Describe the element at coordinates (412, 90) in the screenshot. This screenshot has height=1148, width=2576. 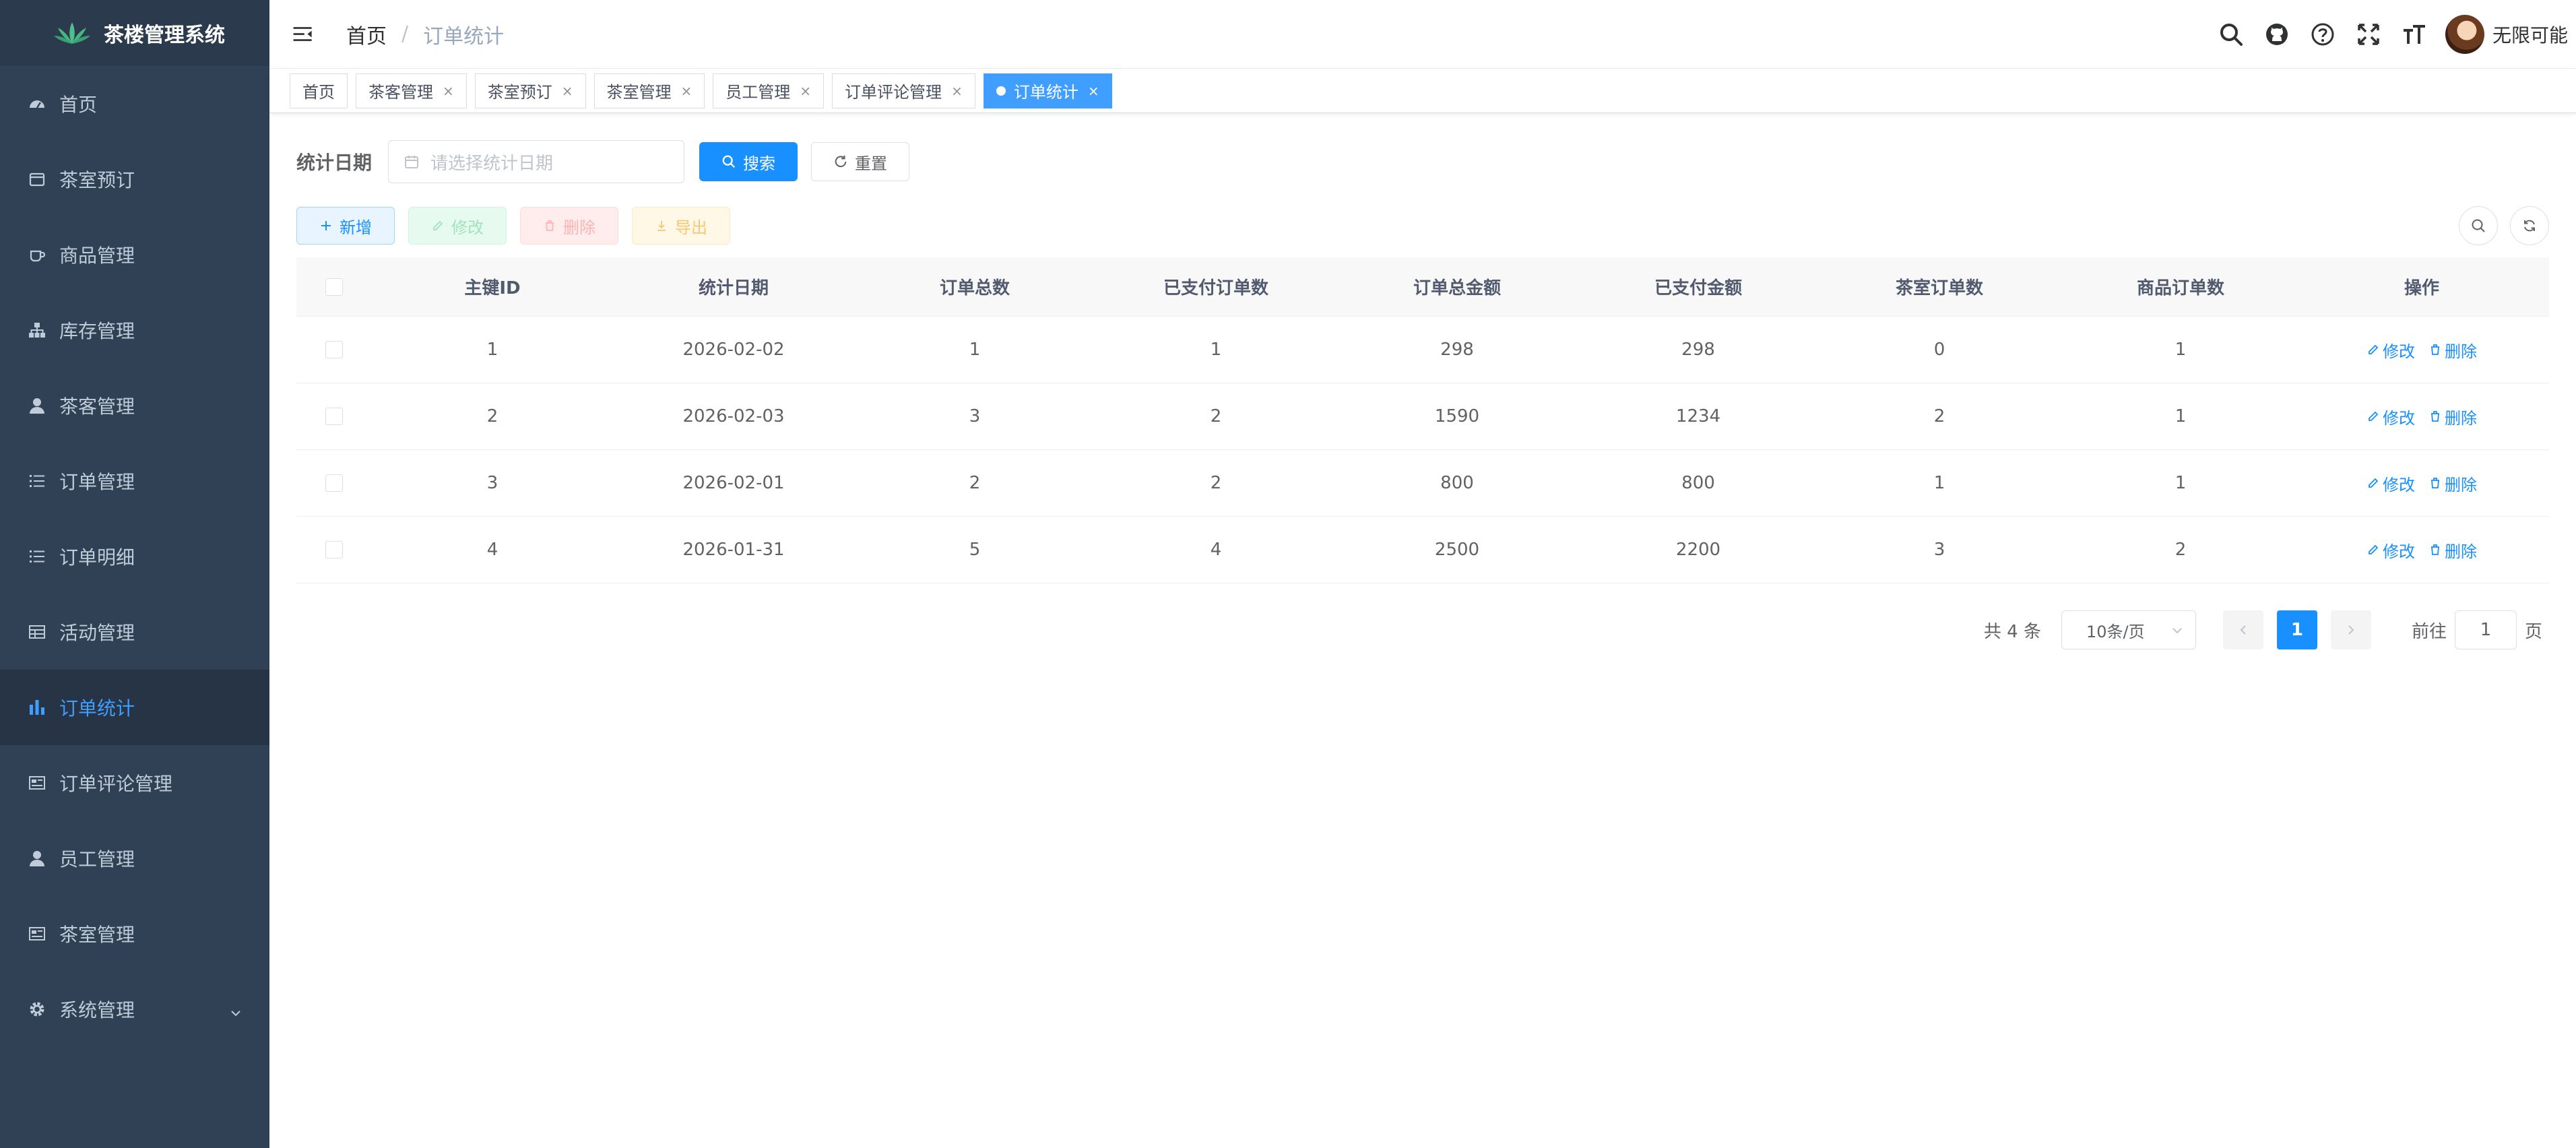
I see `tag-1: 茶客管理 ×` at that location.